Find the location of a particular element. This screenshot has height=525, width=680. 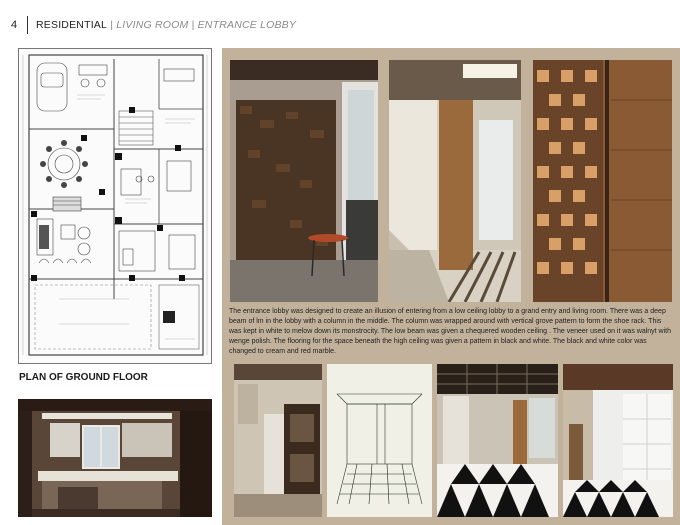

lobby-door-photo is located at coordinates (278, 440).